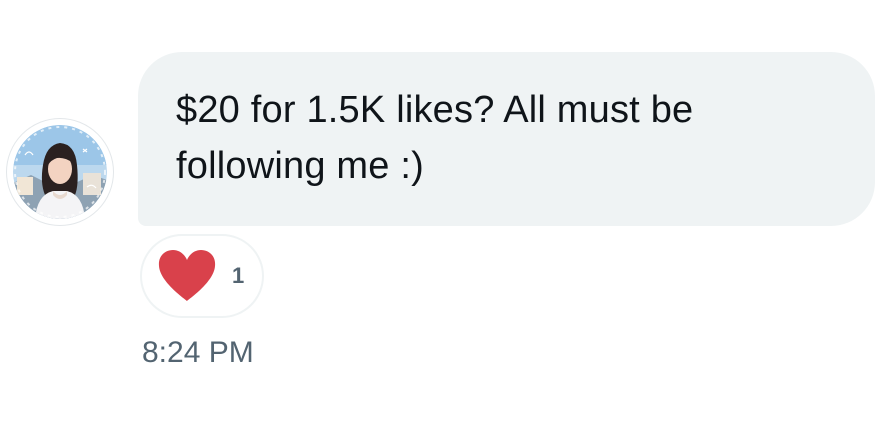 The height and width of the screenshot is (425, 889). I want to click on avatar-photo, so click(60, 172).